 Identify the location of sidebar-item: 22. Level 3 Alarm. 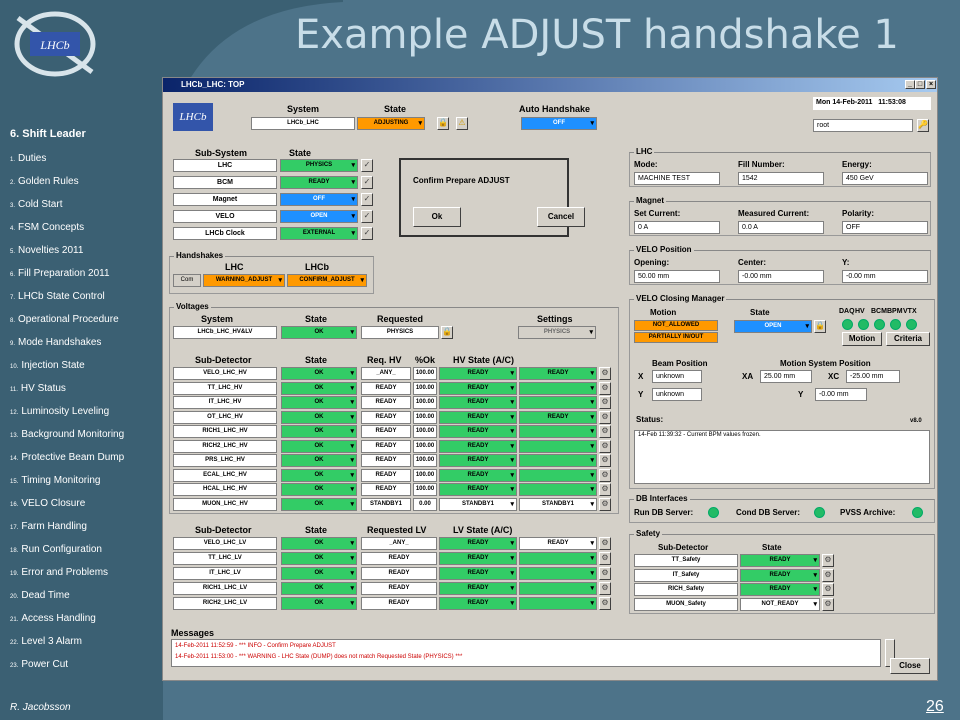
(46, 641).